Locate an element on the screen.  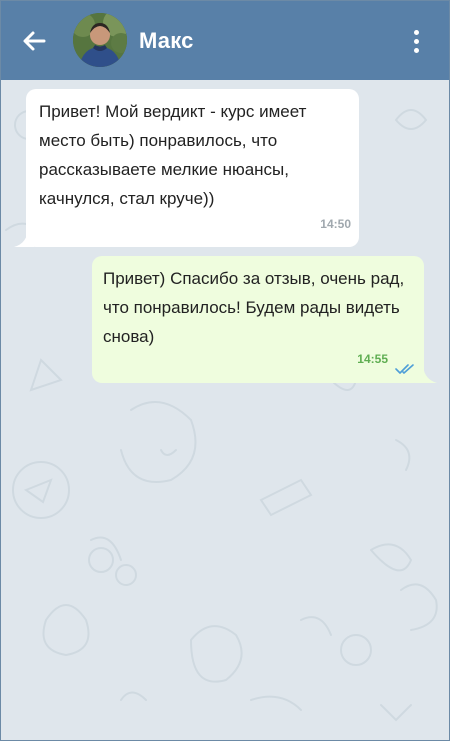
back-button is located at coordinates (34, 41).